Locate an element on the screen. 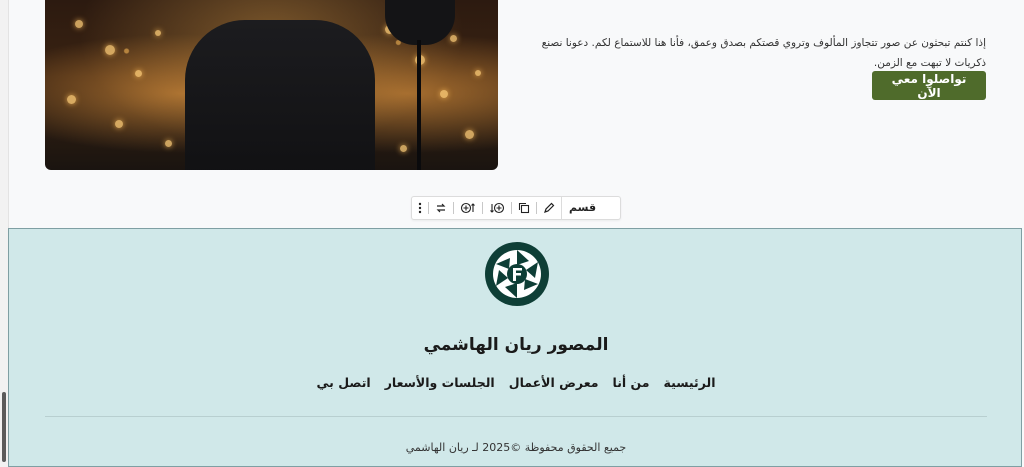 This screenshot has width=1024, height=467. transform-button is located at coordinates (441, 208).